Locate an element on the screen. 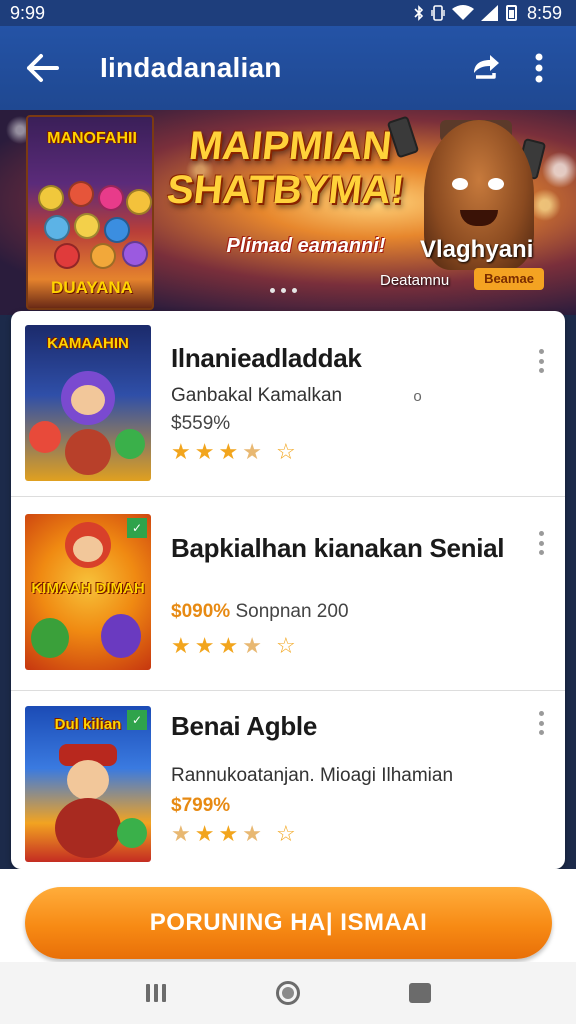 The height and width of the screenshot is (1024, 576). signal-icon is located at coordinates (489, 13).